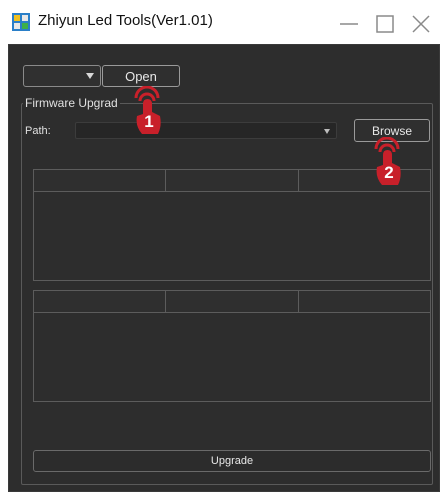 This screenshot has width=448, height=495. I want to click on minimize-icon, so click(349, 24).